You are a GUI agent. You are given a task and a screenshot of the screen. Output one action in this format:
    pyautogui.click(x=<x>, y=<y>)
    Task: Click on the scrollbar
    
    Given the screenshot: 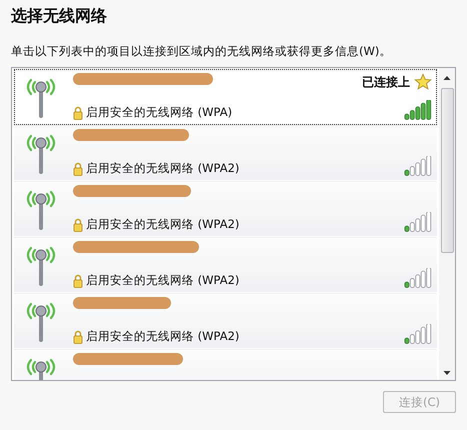 What is the action you would take?
    pyautogui.click(x=447, y=224)
    